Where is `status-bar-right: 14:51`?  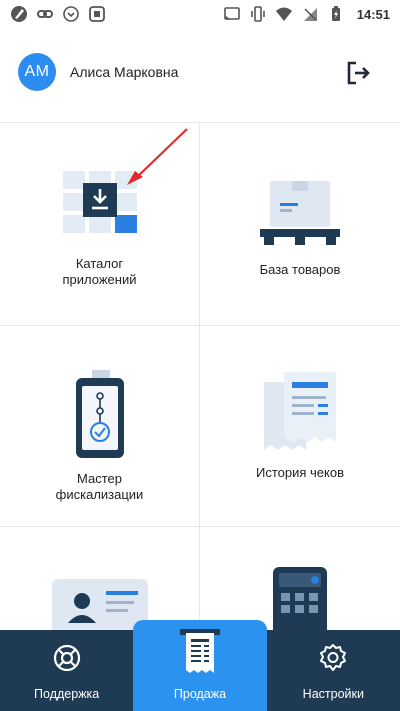 status-bar-right: 14:51 is located at coordinates (306, 14).